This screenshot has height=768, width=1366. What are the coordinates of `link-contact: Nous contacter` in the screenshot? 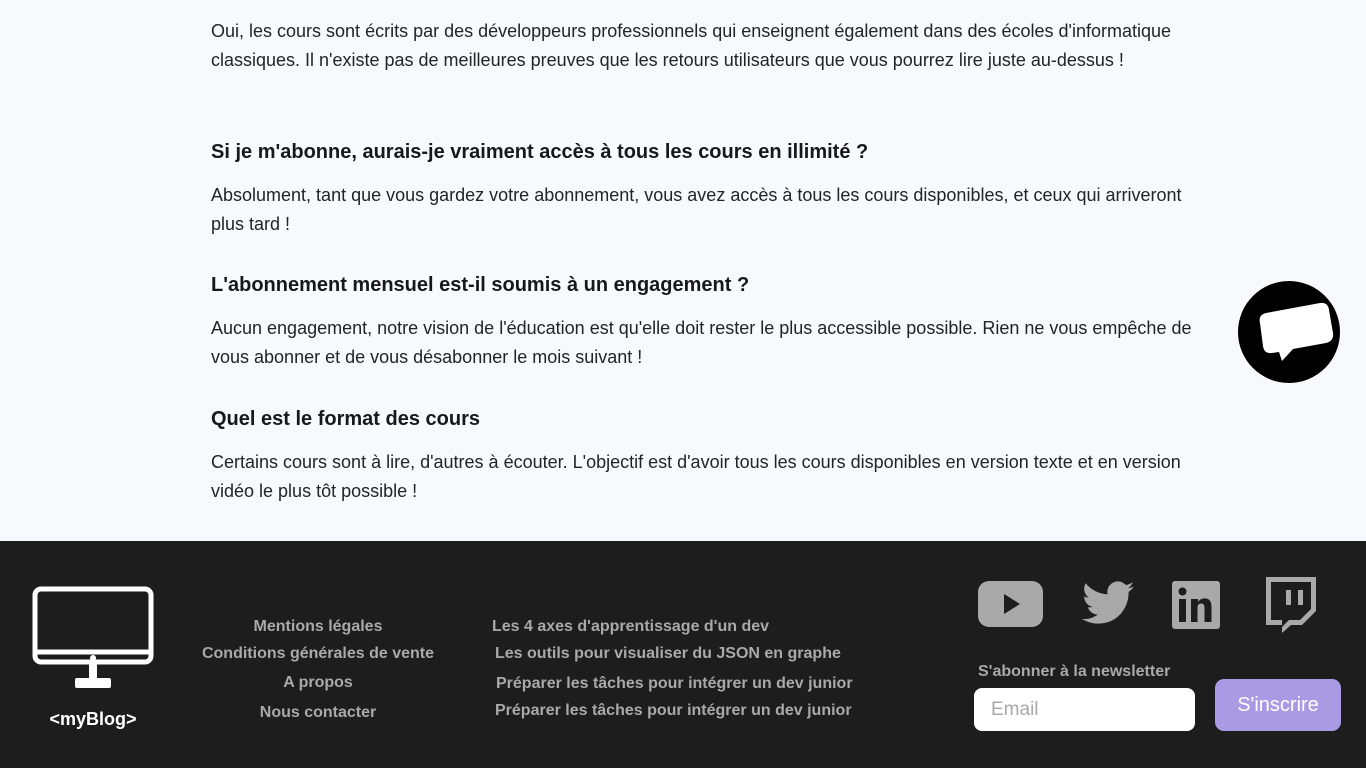 It's located at (318, 713).